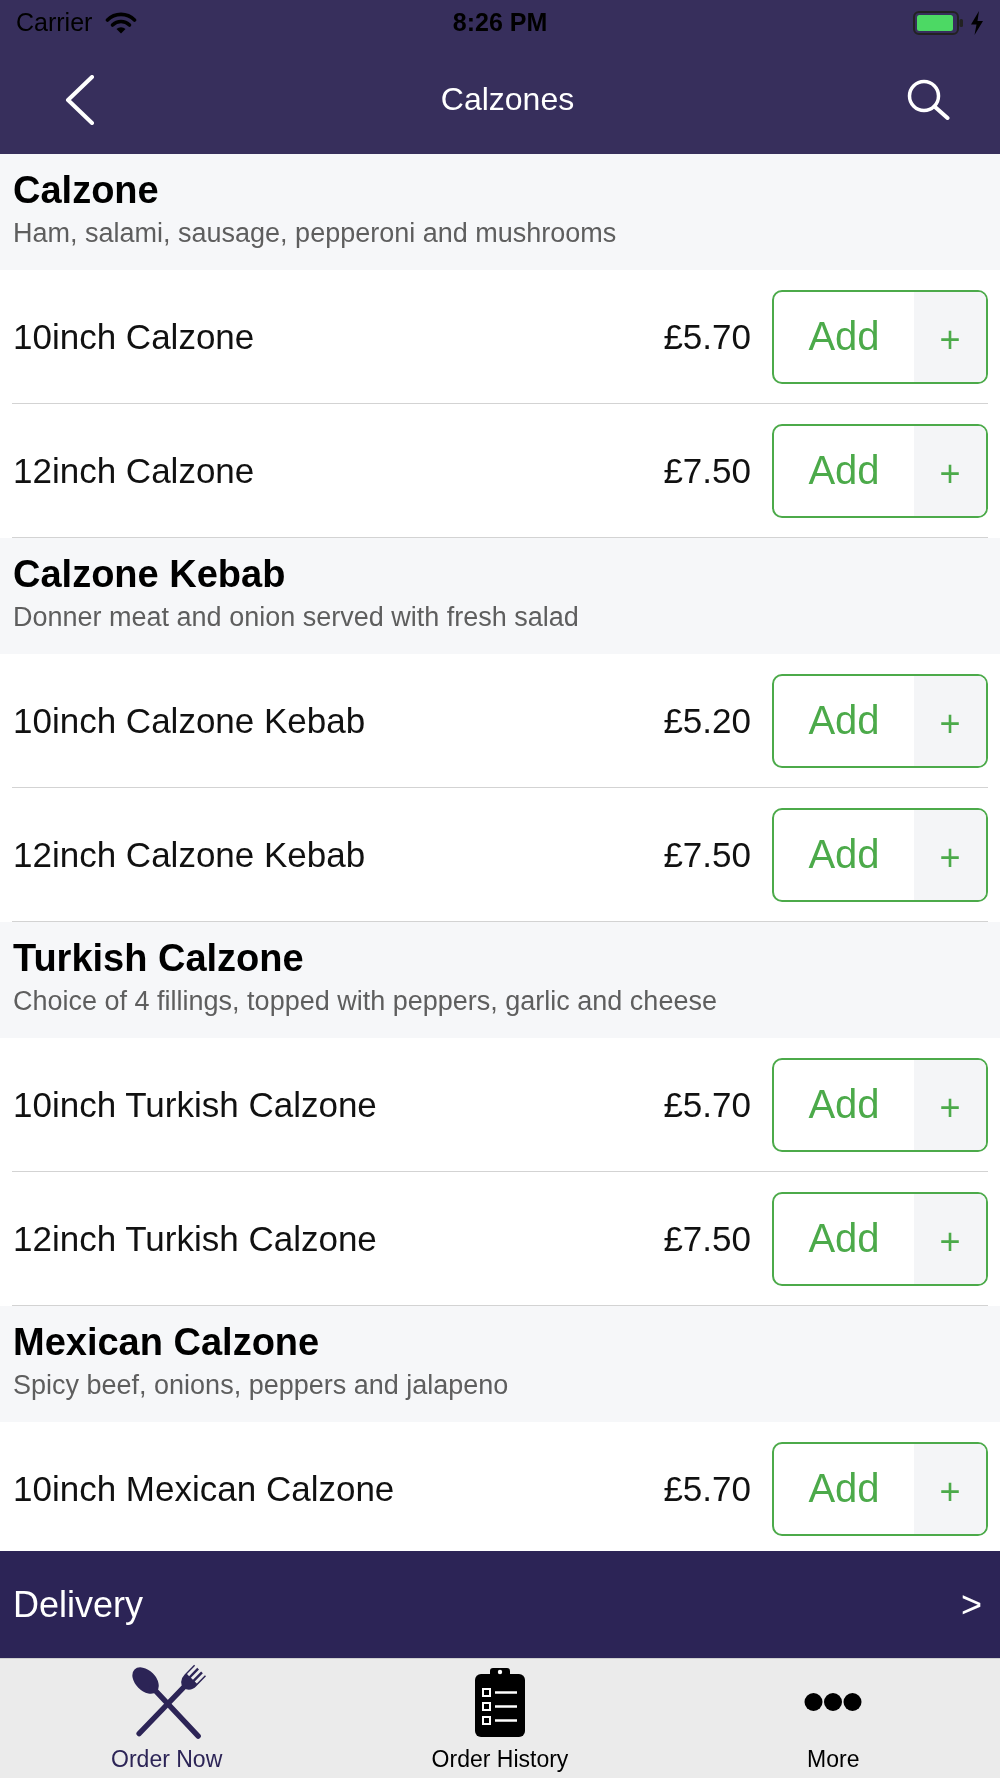 The image size is (1000, 1778). Describe the element at coordinates (134, 336) in the screenshot. I see `item-name: 10inch Calzone` at that location.